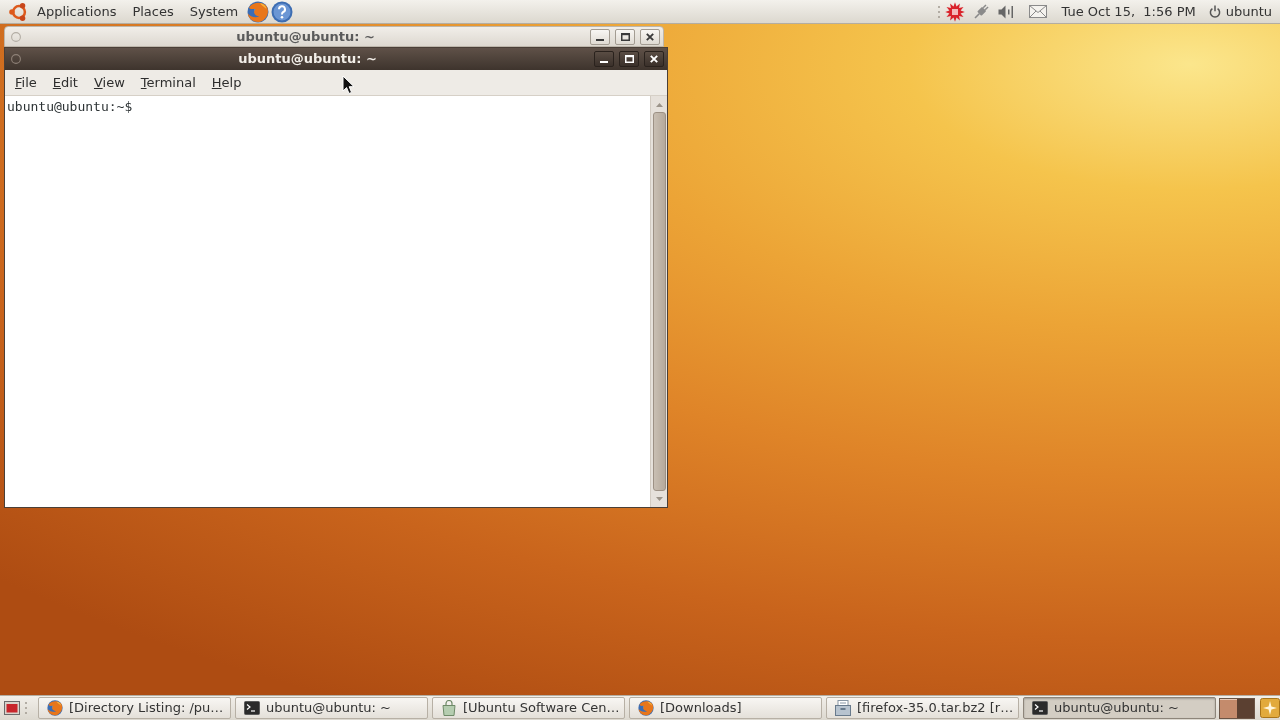  What do you see at coordinates (1214, 11) in the screenshot?
I see `power-icon` at bounding box center [1214, 11].